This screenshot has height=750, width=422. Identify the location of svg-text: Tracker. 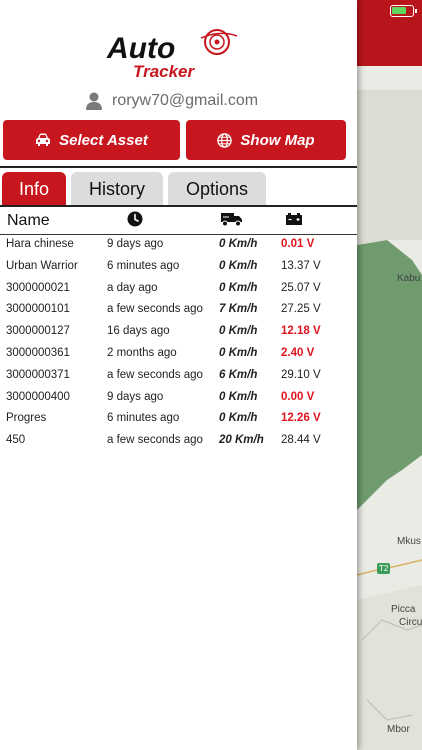
(164, 71).